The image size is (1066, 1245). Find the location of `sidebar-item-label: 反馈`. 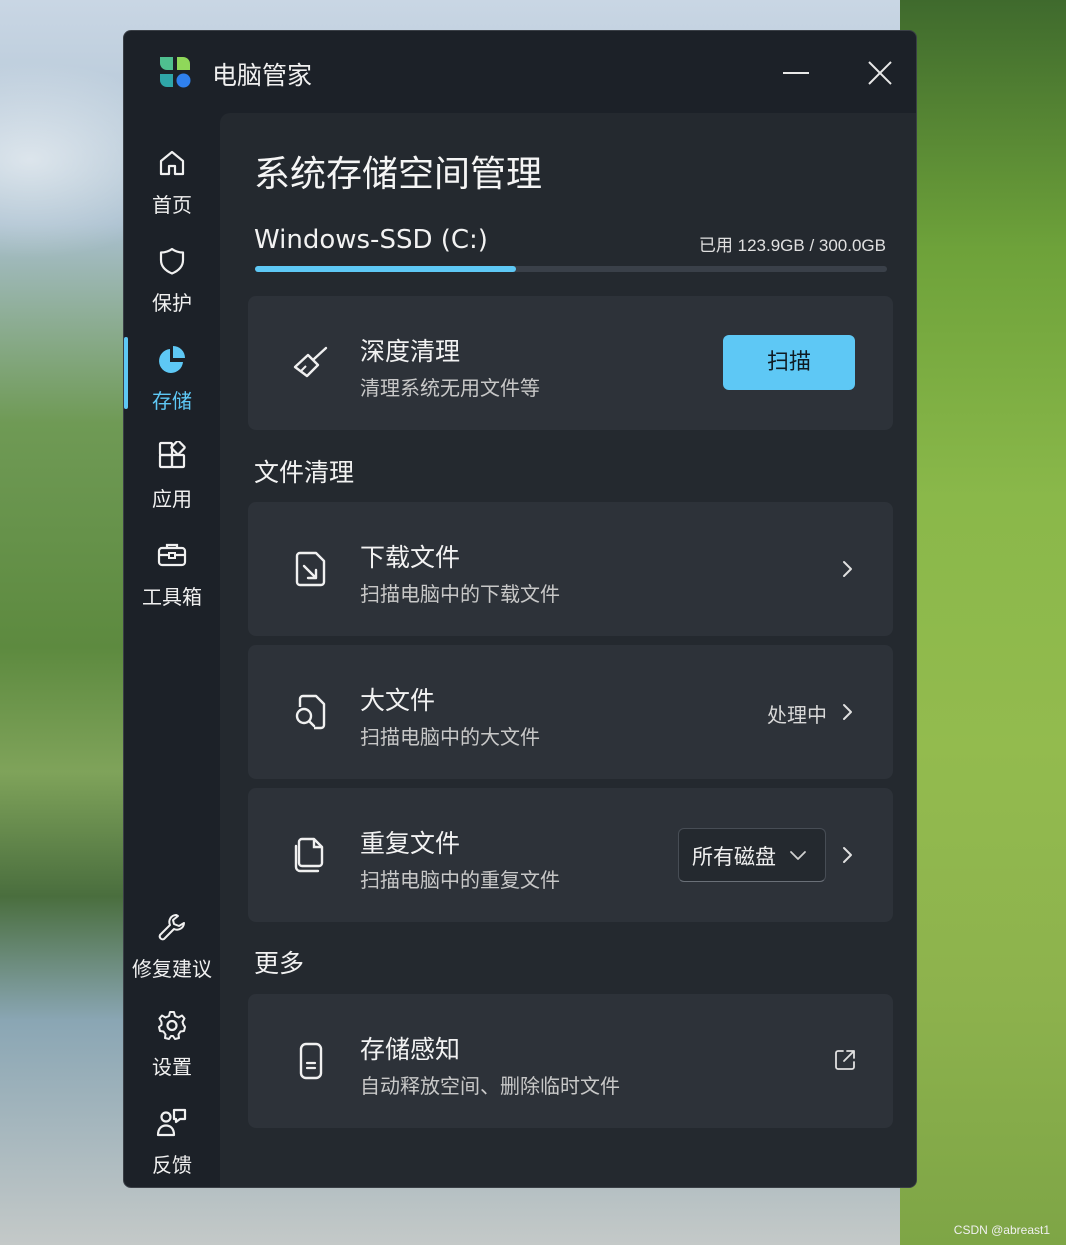

sidebar-item-label: 反馈 is located at coordinates (172, 1165).